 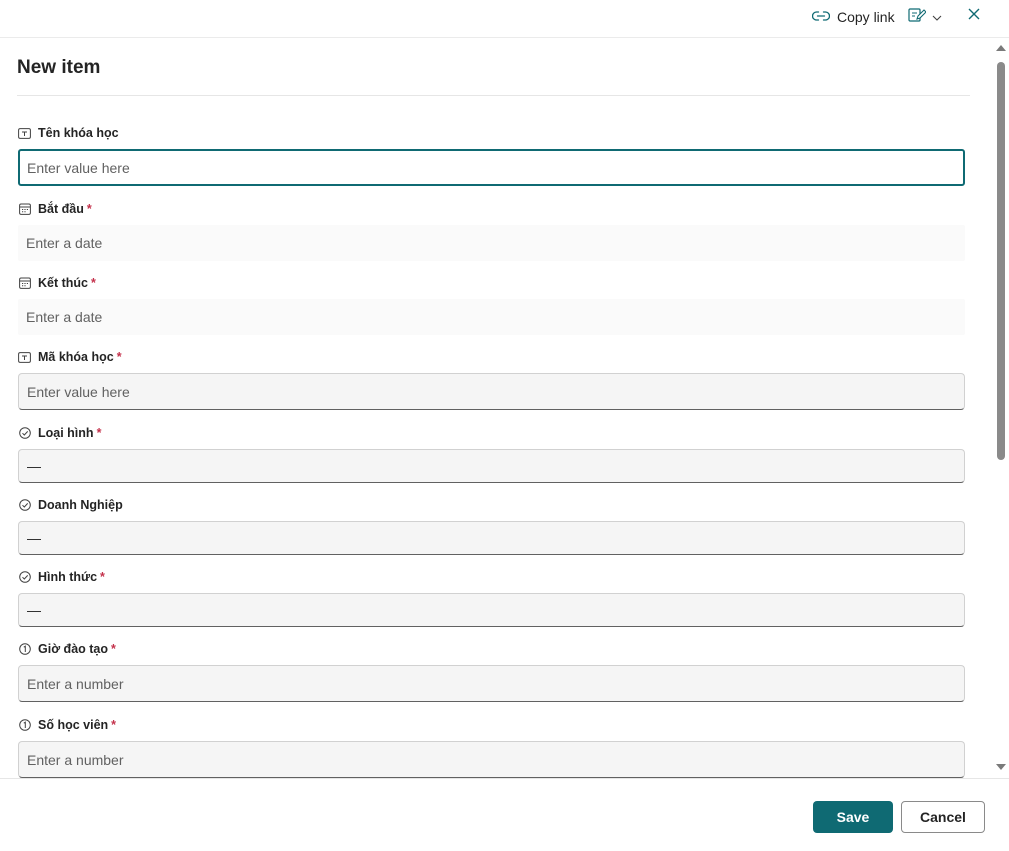 What do you see at coordinates (821, 17) in the screenshot?
I see `link-icon` at bounding box center [821, 17].